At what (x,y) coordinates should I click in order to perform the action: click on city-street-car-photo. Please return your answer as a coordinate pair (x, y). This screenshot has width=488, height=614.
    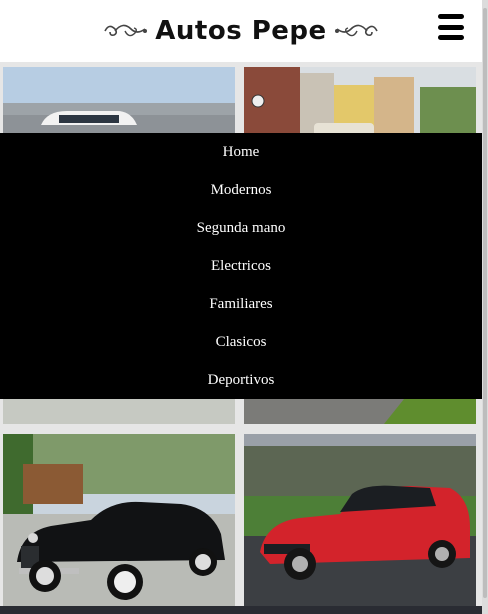
    Looking at the image, I should click on (360, 102).